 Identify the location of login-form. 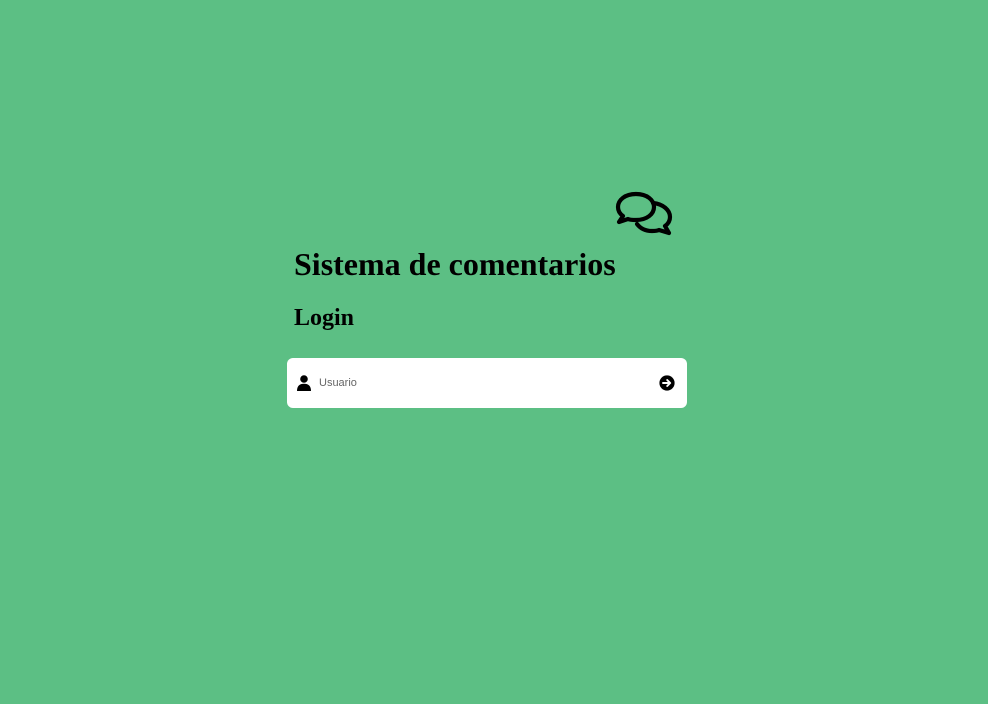
(487, 383).